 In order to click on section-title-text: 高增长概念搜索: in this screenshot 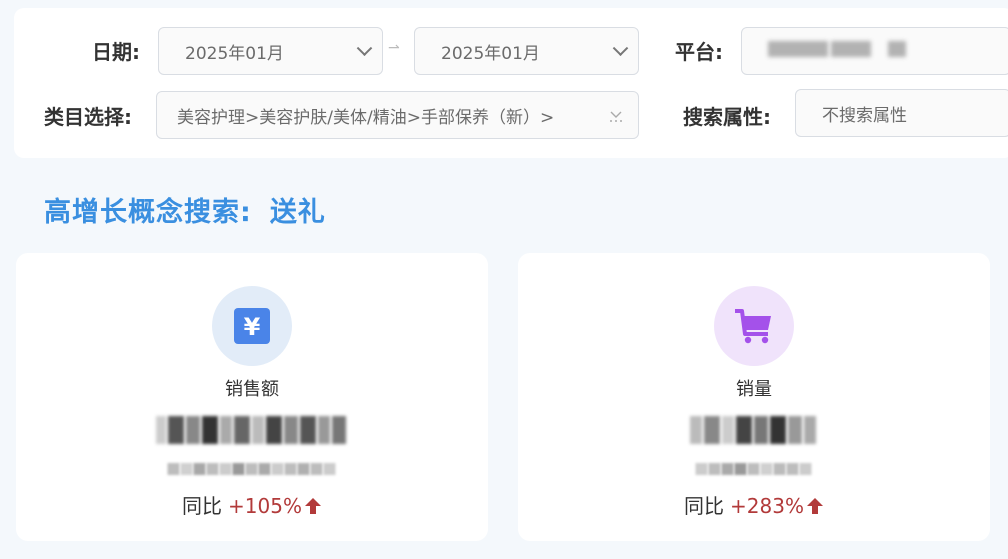, I will do `click(148, 212)`.